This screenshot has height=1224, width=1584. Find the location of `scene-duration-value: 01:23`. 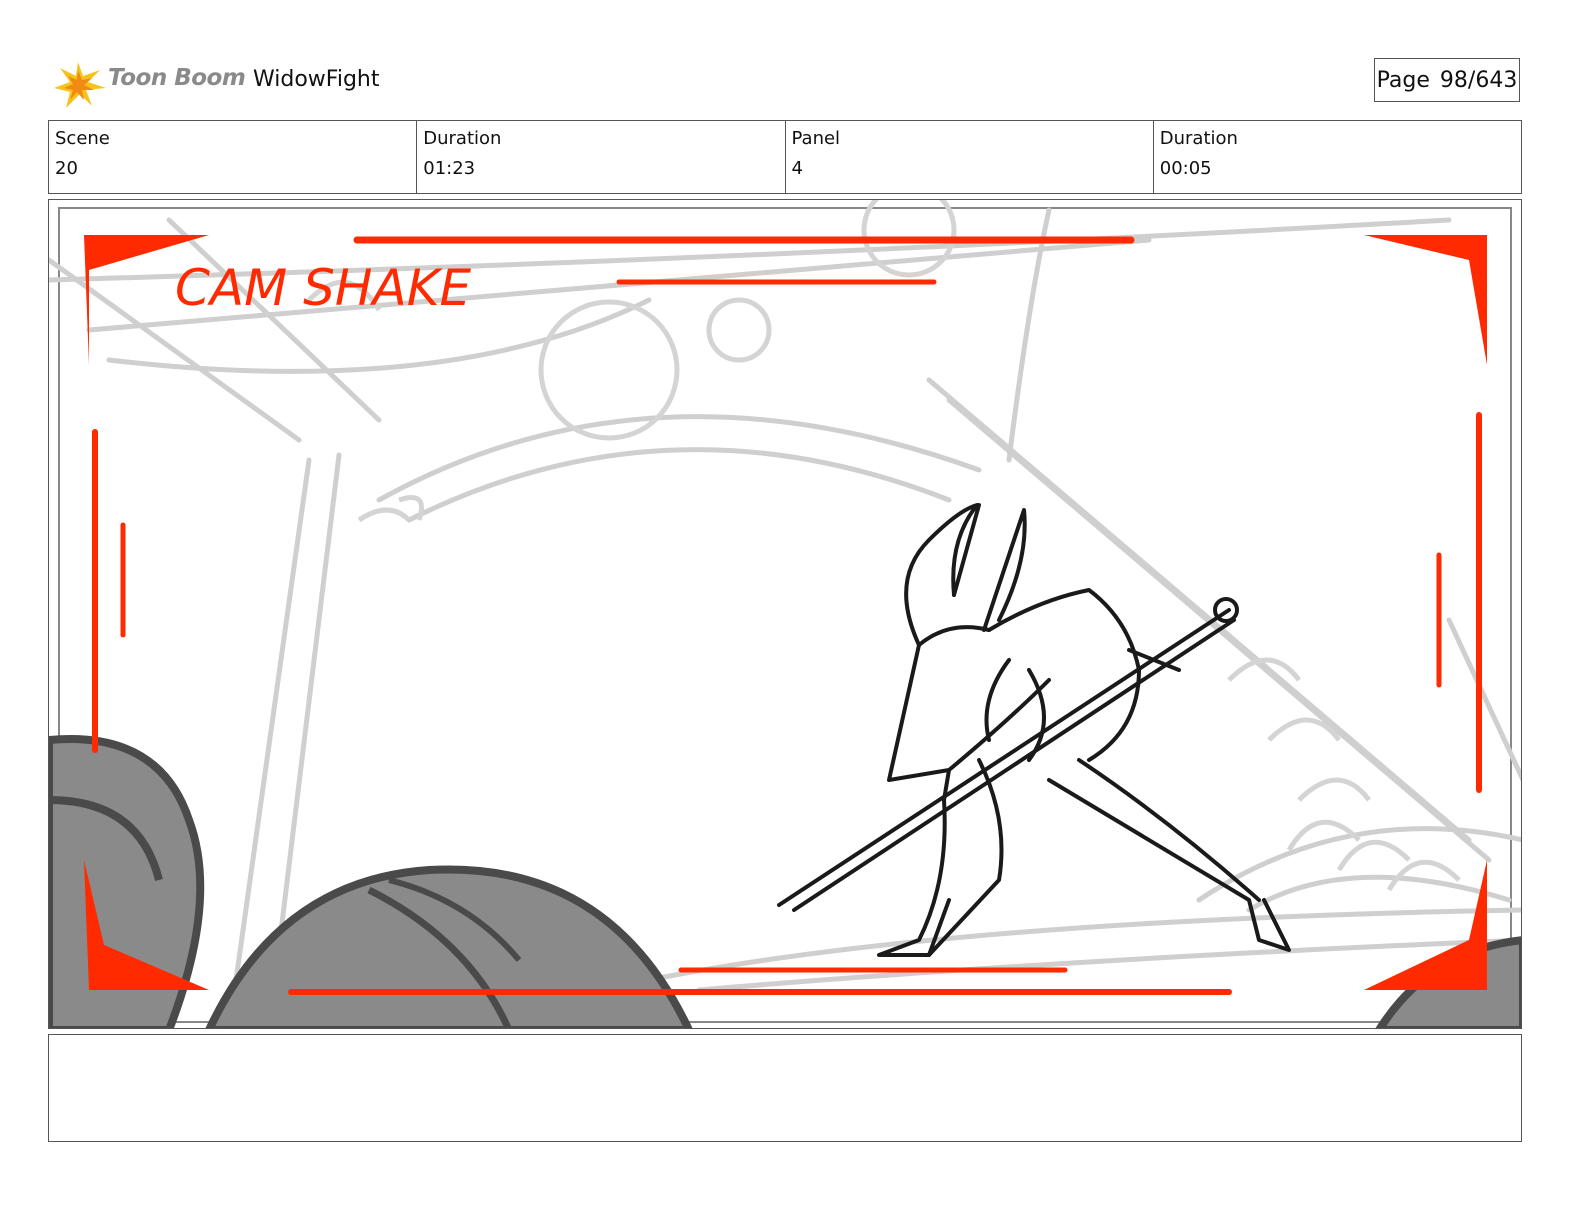

scene-duration-value: 01:23 is located at coordinates (449, 168).